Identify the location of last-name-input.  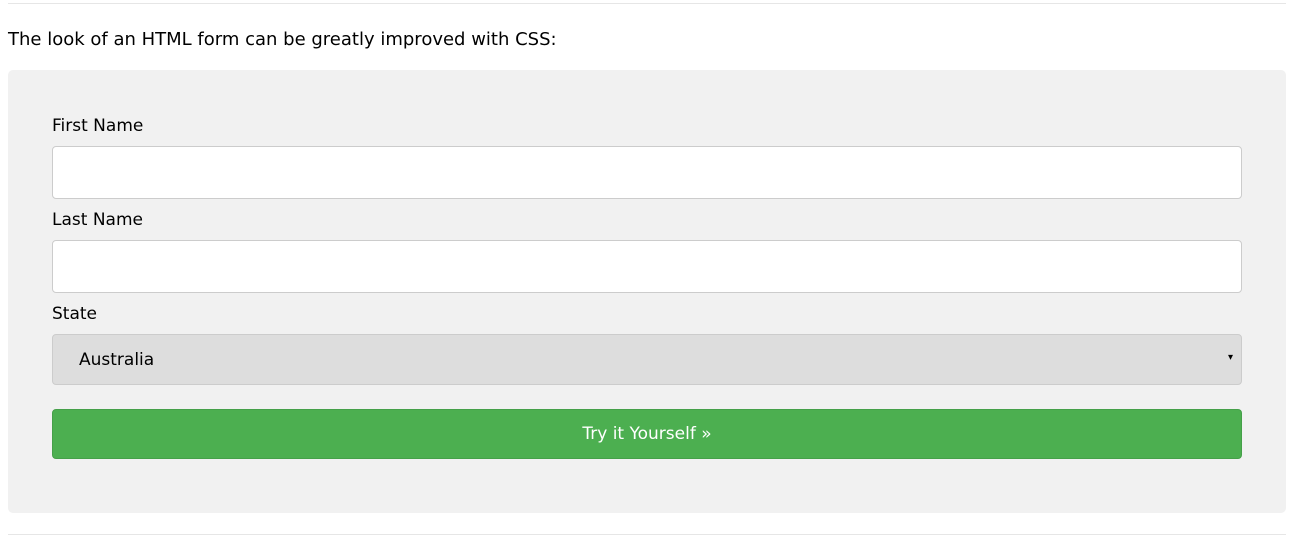
(647, 266).